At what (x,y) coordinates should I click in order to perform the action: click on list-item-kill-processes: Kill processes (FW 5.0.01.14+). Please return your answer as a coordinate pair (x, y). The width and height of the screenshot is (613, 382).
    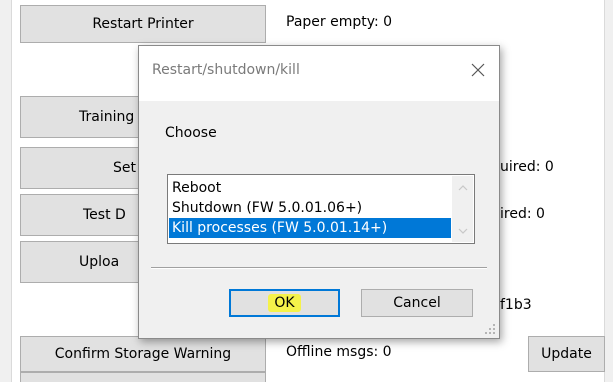
    Looking at the image, I should click on (310, 228).